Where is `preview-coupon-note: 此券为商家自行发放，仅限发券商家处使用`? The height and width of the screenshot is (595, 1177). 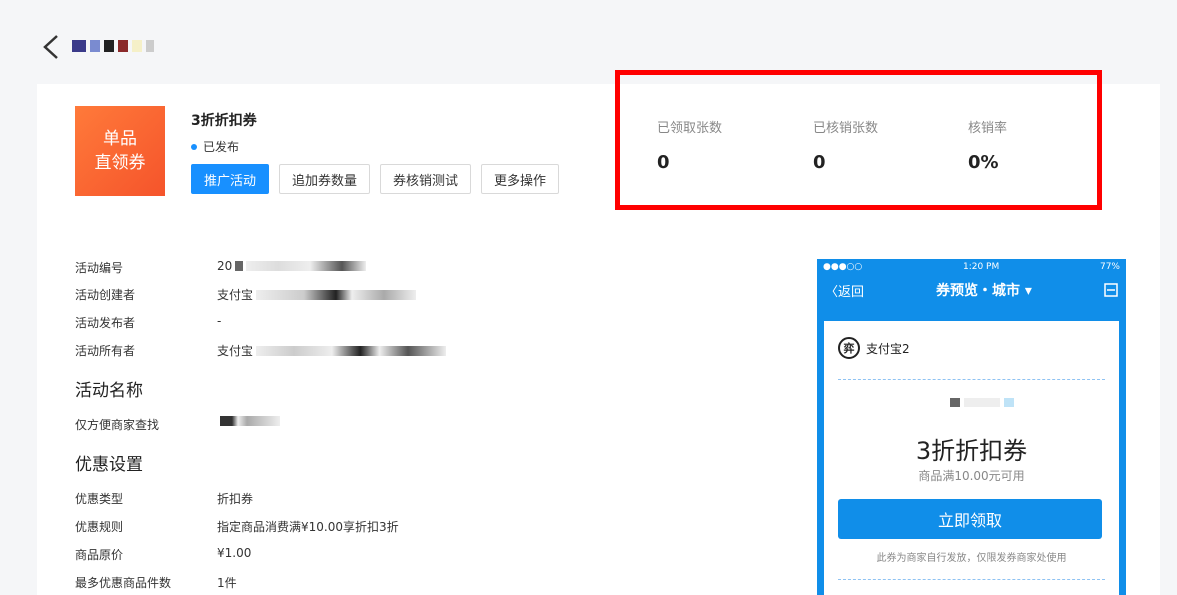
preview-coupon-note: 此券为商家自行发放，仅限发券商家处使用 is located at coordinates (971, 558).